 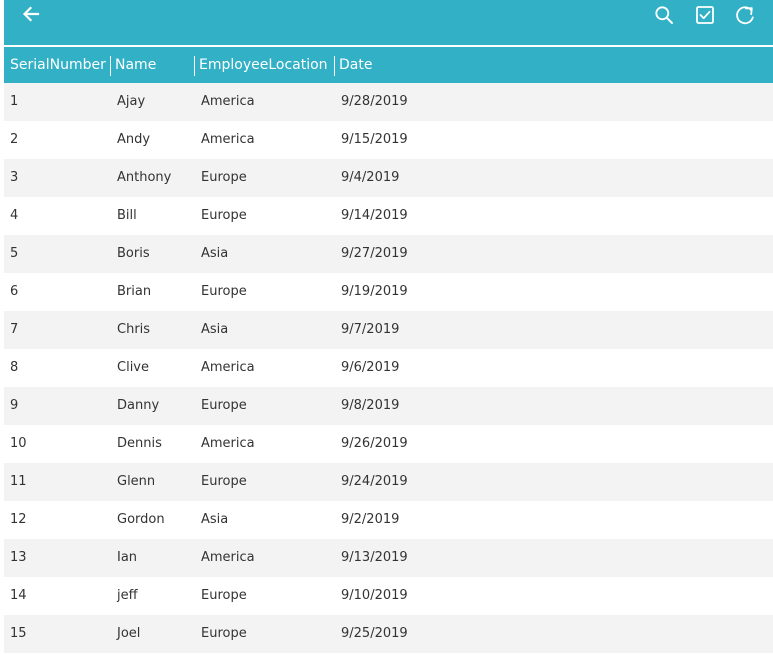 I want to click on table-row: 2 Andy America 9/15/2019, so click(x=388, y=140).